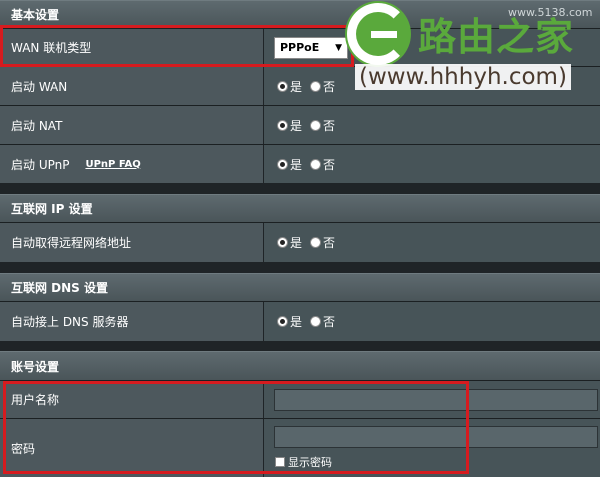 The image size is (600, 477). What do you see at coordinates (309, 242) in the screenshot?
I see `auto-ip-radio-group: 是 否` at bounding box center [309, 242].